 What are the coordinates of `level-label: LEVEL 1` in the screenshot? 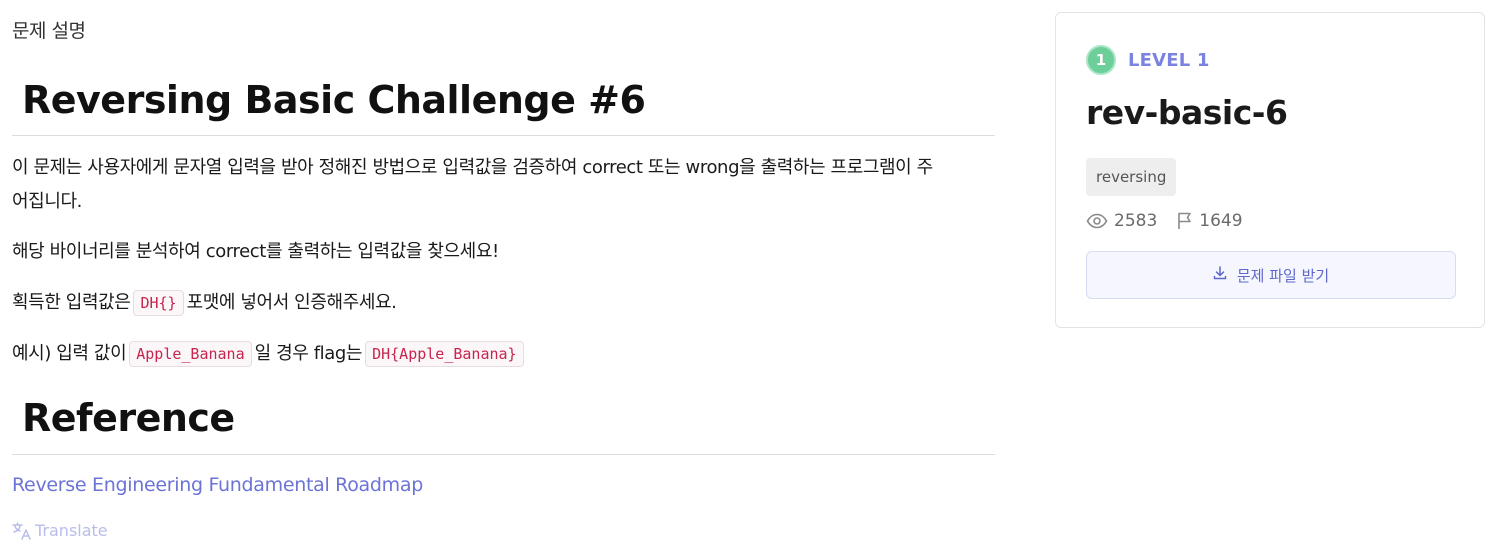 It's located at (1169, 60).